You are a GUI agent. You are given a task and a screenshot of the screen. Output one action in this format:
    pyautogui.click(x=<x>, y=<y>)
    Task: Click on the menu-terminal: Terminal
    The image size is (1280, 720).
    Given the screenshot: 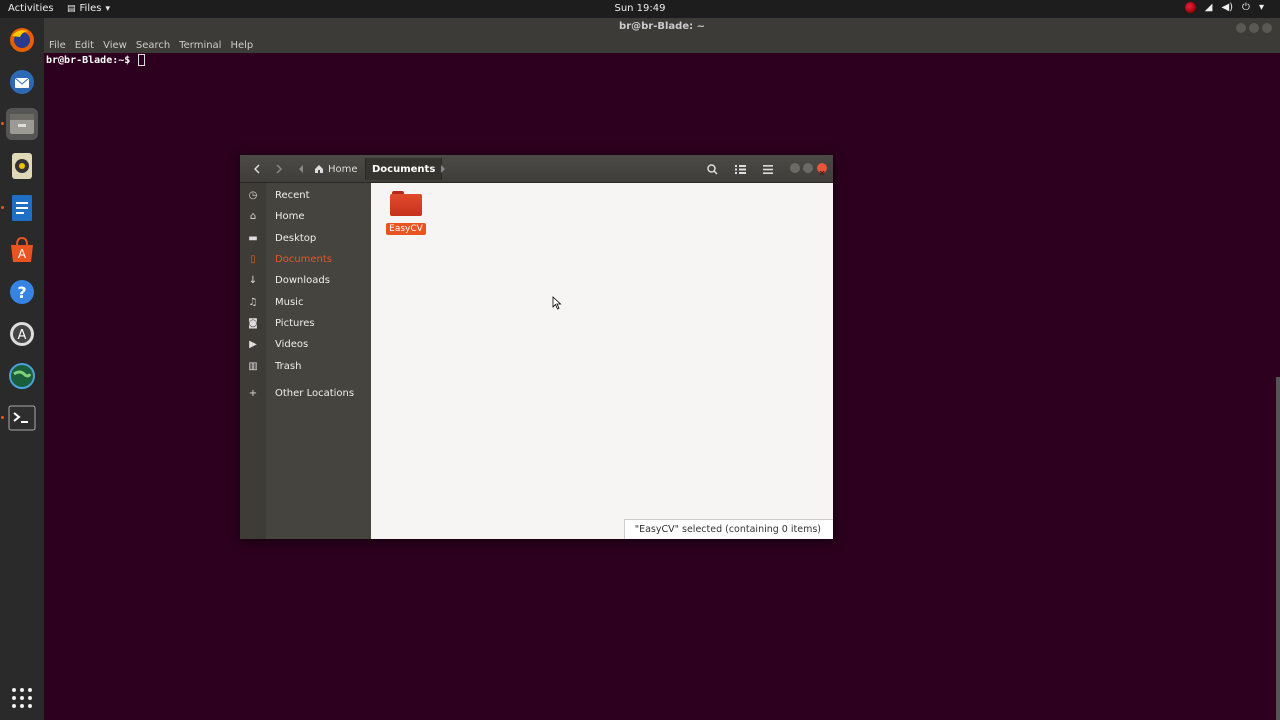 What is the action you would take?
    pyautogui.click(x=200, y=45)
    